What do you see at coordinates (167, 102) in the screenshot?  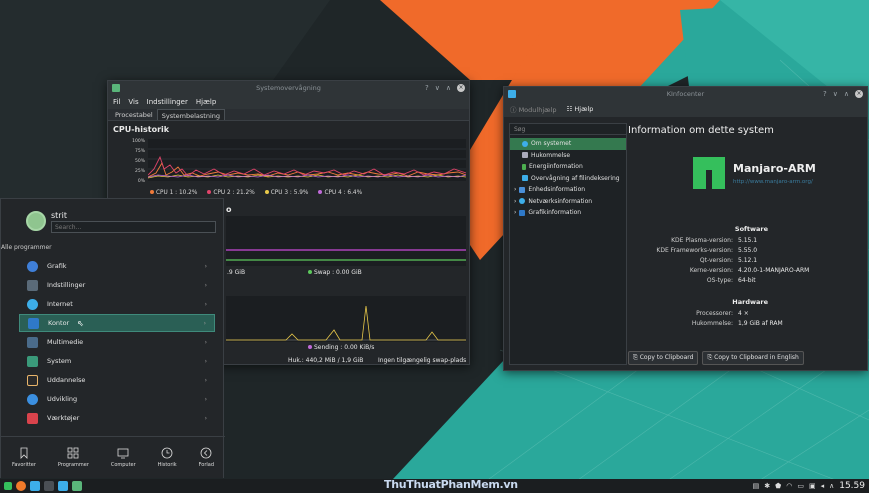 I see `menu-indstillinger: Indstillinger` at bounding box center [167, 102].